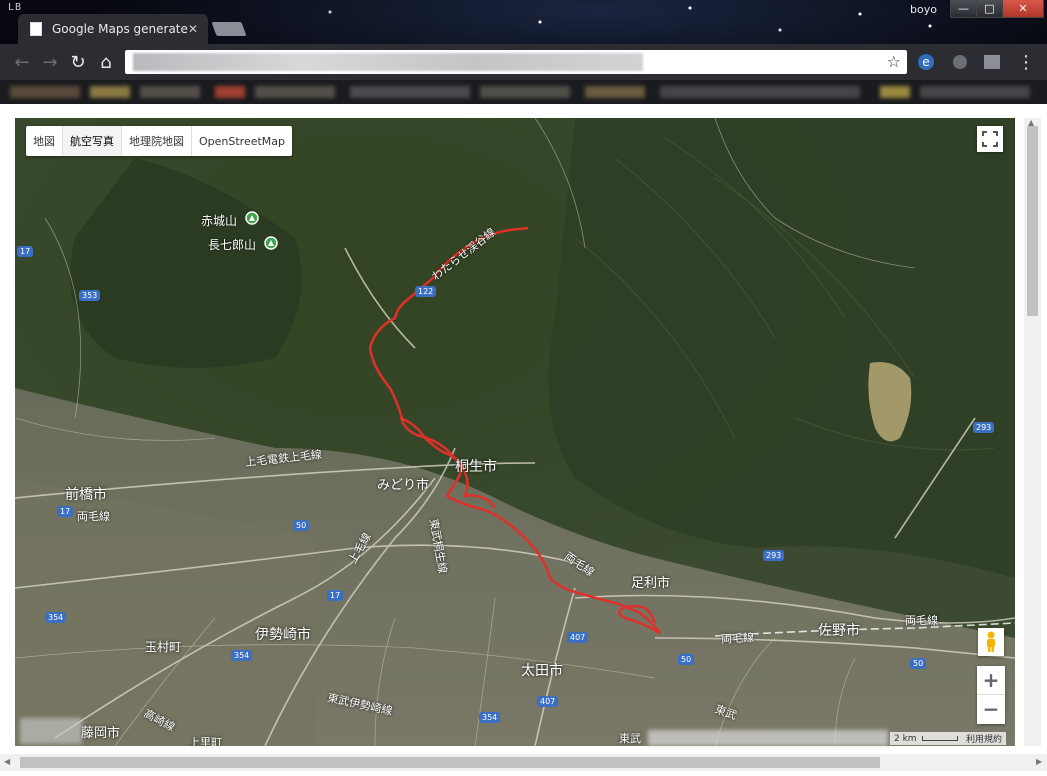 The width and height of the screenshot is (1047, 776). I want to click on bookmarks-bar, so click(523, 92).